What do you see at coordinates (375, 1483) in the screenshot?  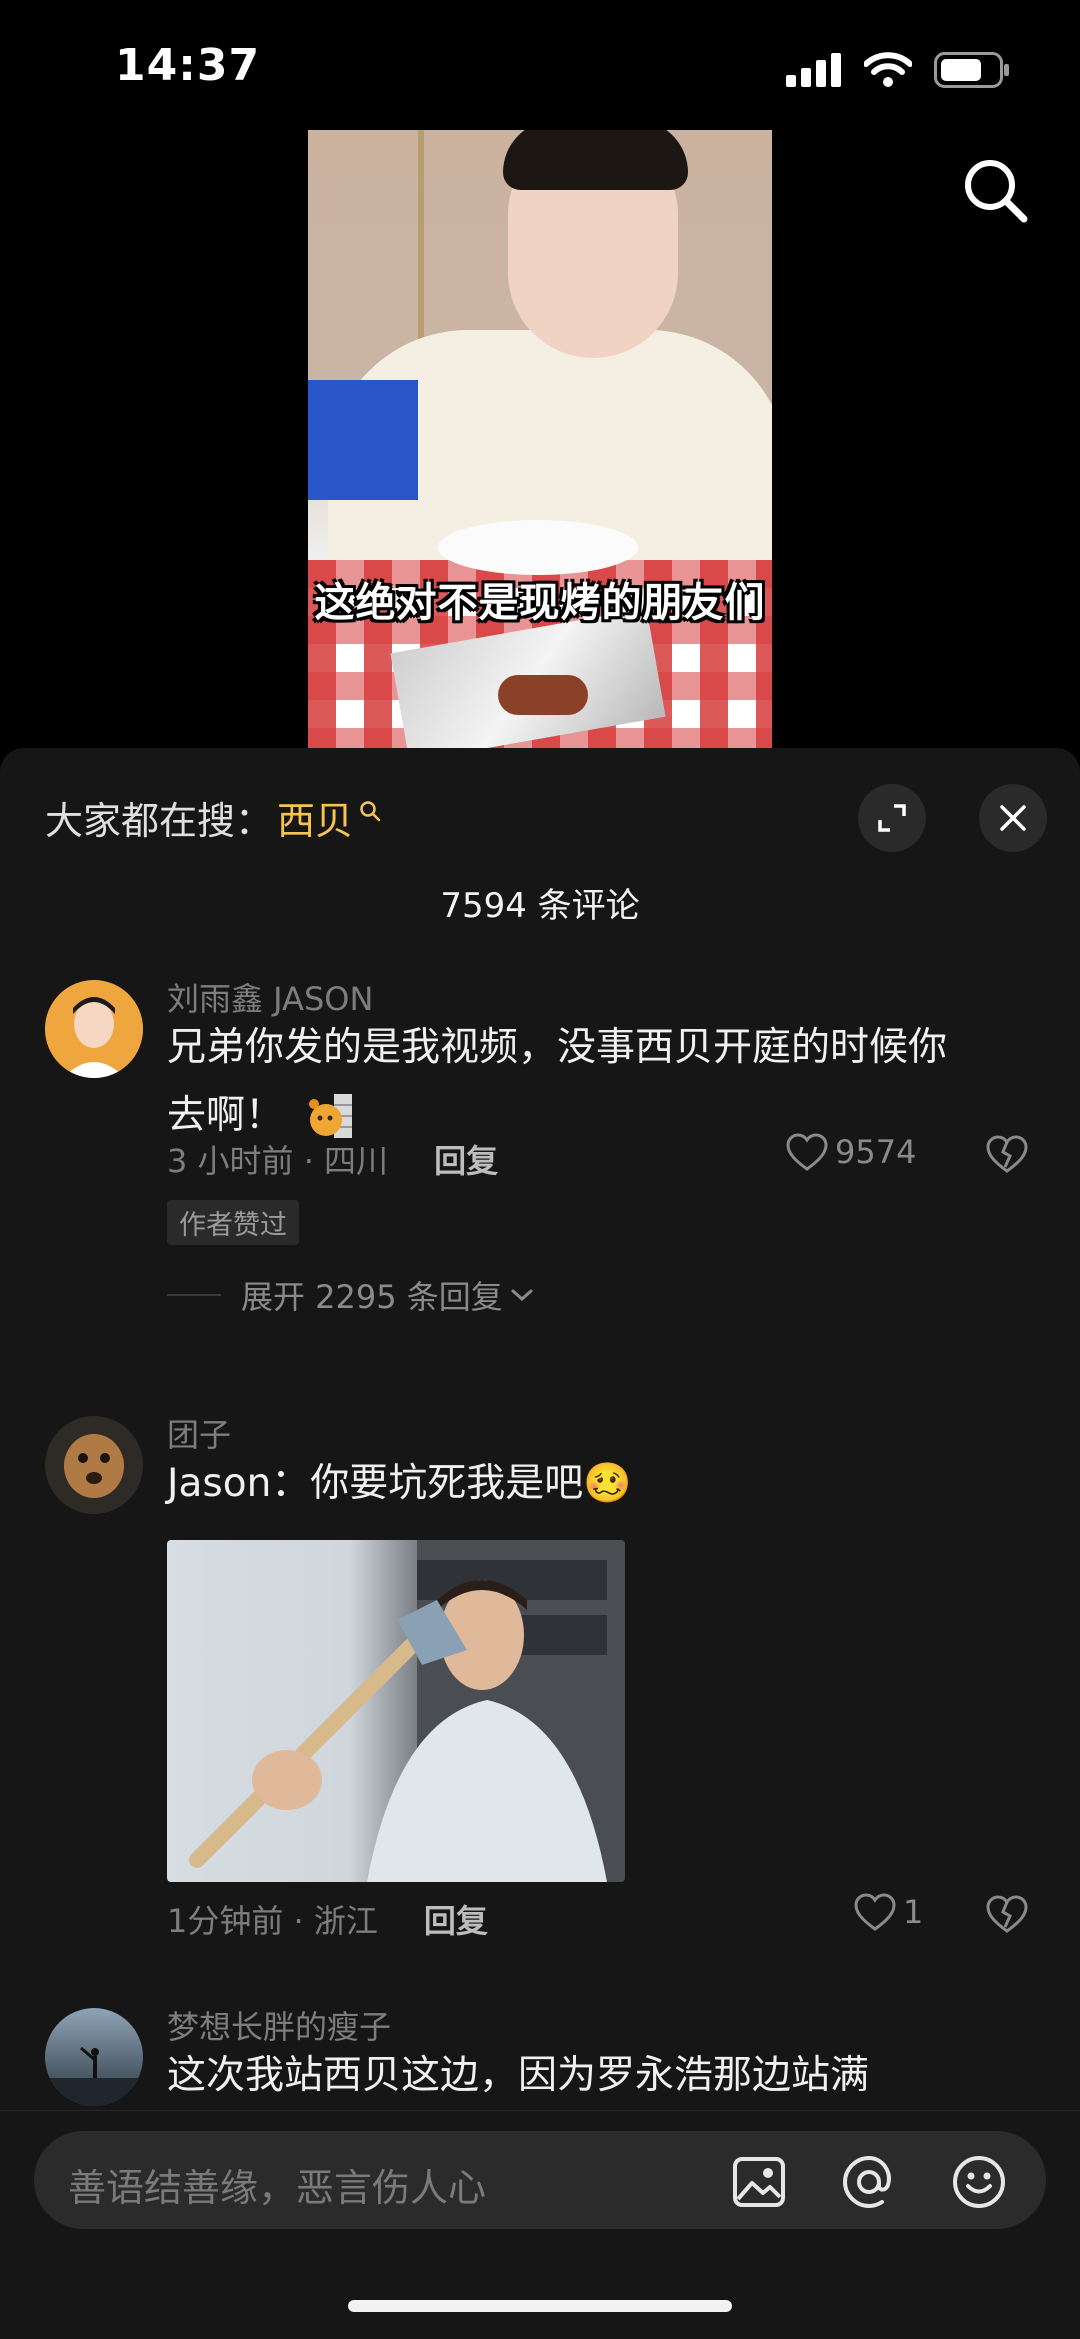 I see `comment-text-content: Jason：你要坑死我是吧` at bounding box center [375, 1483].